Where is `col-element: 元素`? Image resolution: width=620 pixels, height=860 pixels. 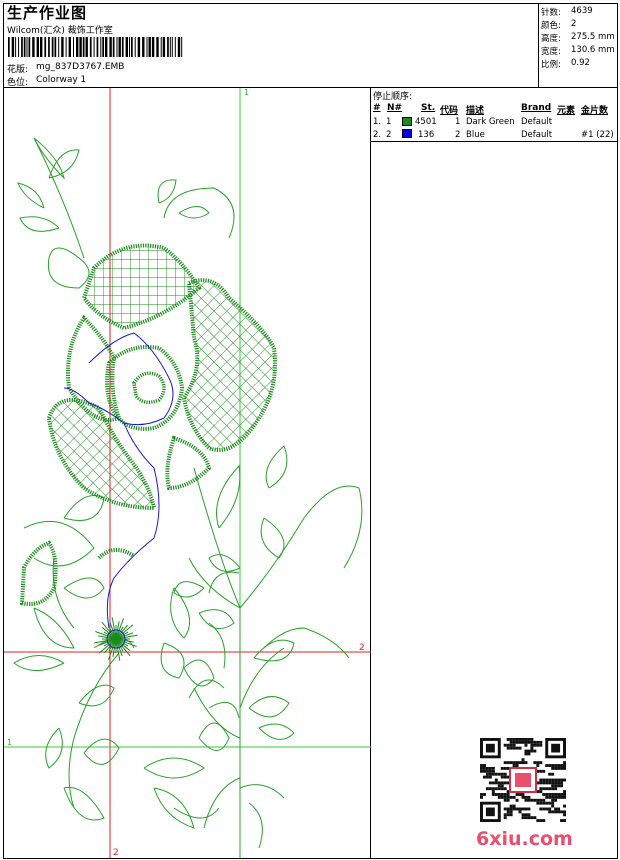 col-element: 元素 is located at coordinates (566, 111).